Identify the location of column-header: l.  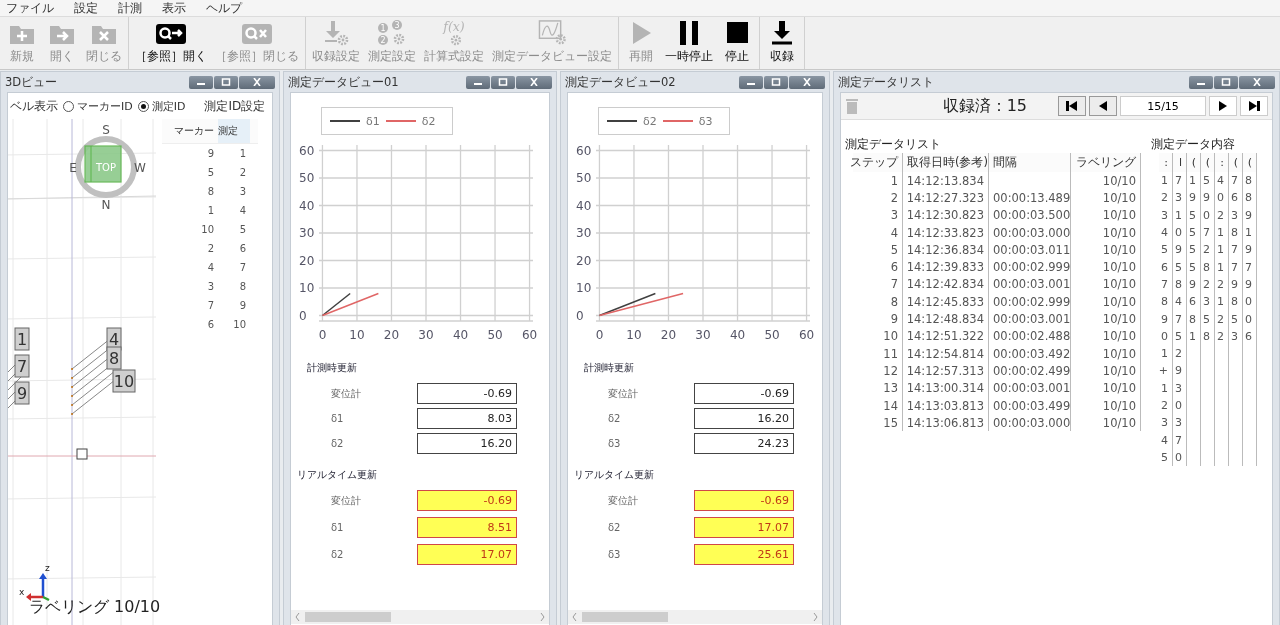
(1180, 162).